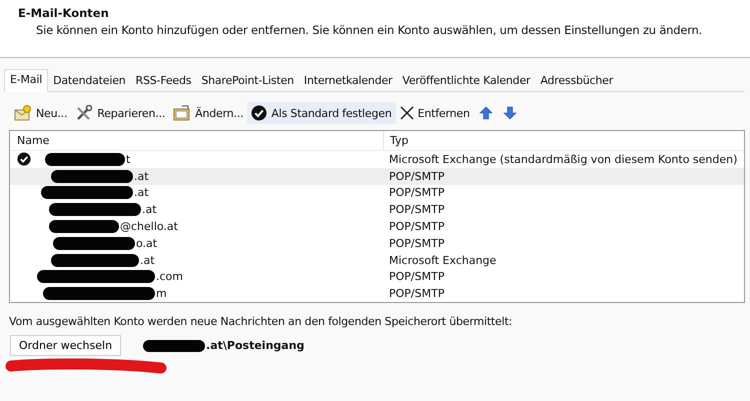  I want to click on account-row: .com POP/SMTP, so click(377, 277).